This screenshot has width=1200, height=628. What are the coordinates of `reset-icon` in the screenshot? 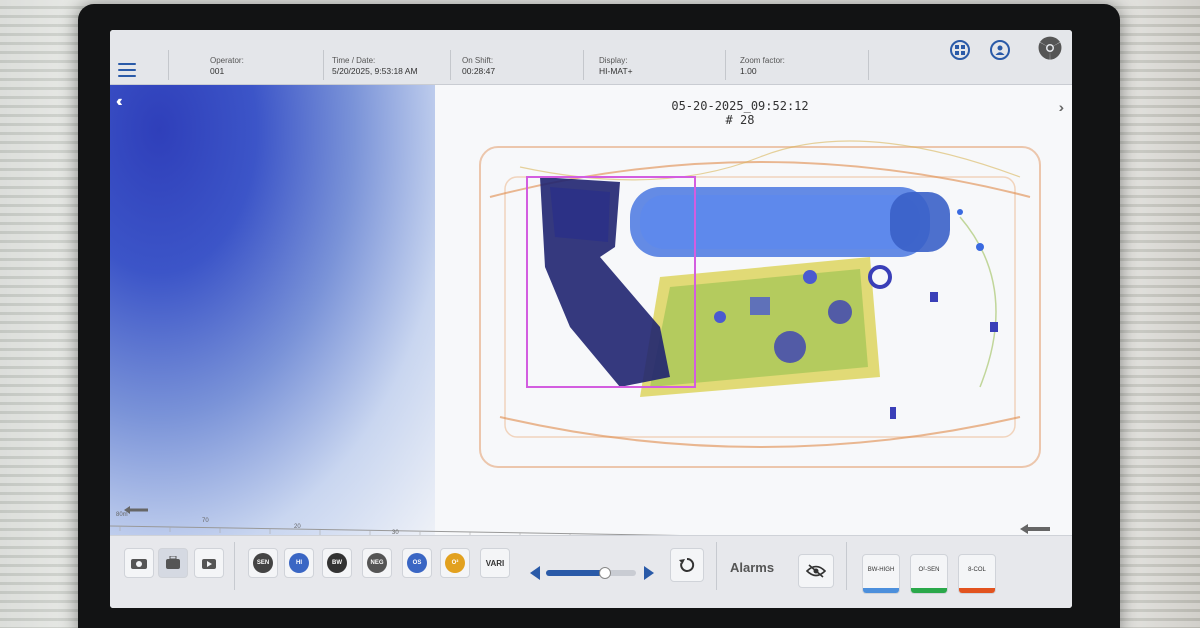 It's located at (687, 565).